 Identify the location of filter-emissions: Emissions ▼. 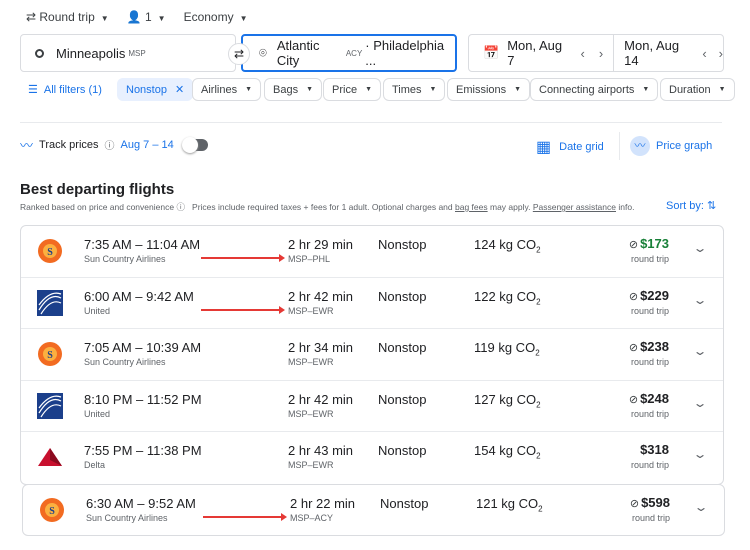
(489, 89).